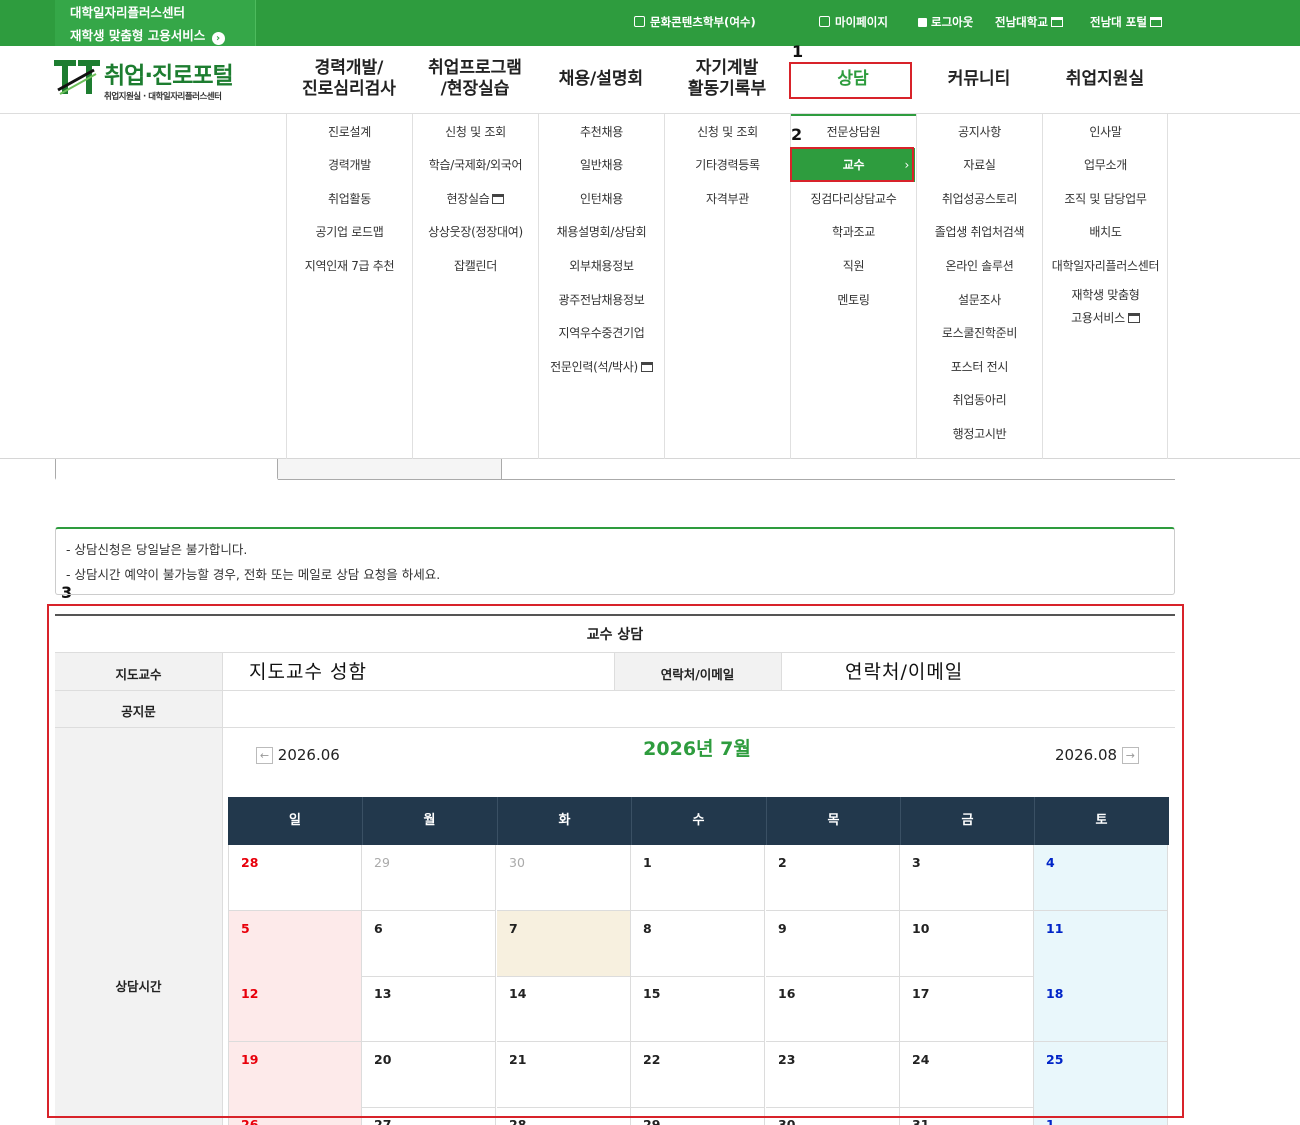 The height and width of the screenshot is (1125, 1300). Describe the element at coordinates (727, 286) in the screenshot. I see `mega-col-selfdev: 신청 및 조회 기타경력등록 자격부관` at that location.